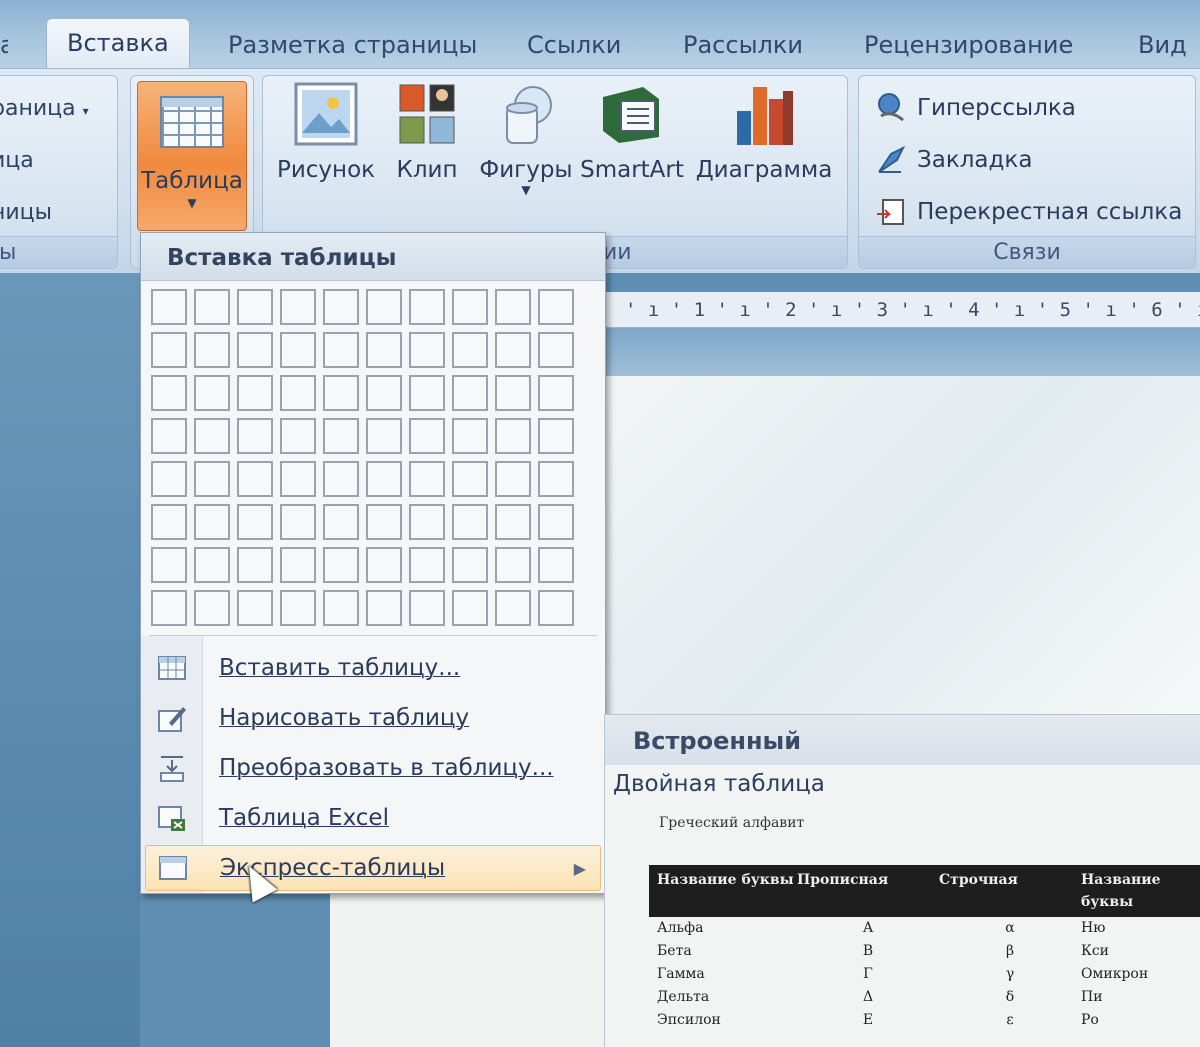 The image size is (1200, 1047). Describe the element at coordinates (968, 45) in the screenshot. I see `tab-review: Рецензирование` at that location.